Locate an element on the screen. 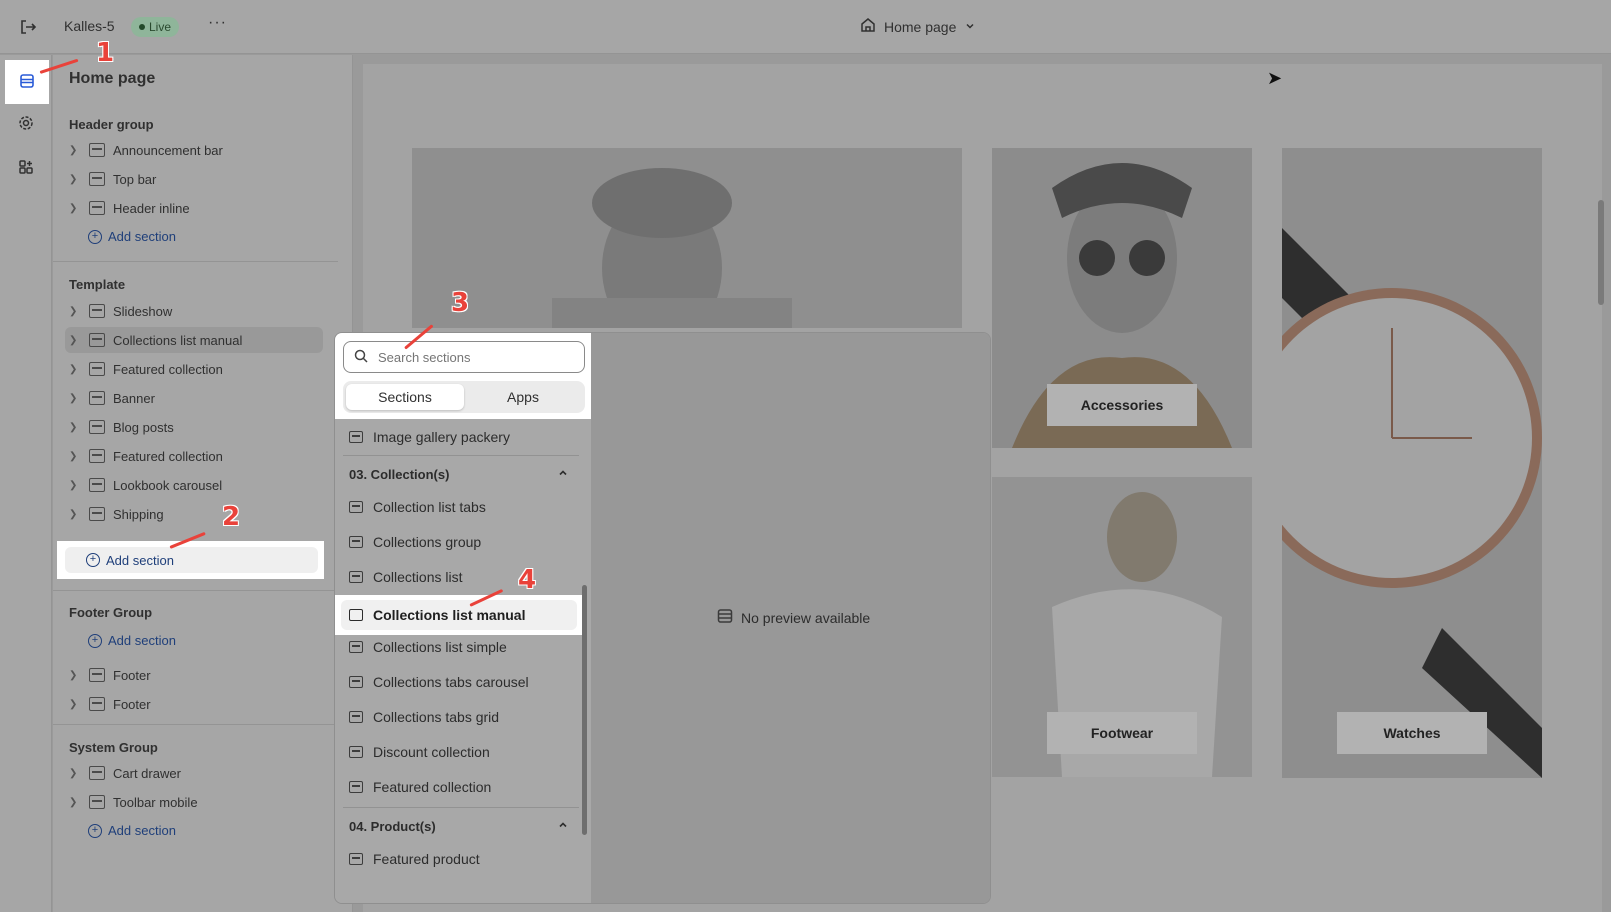 The width and height of the screenshot is (1611, 912). footer-group-title: Footer Group is located at coordinates (111, 612).